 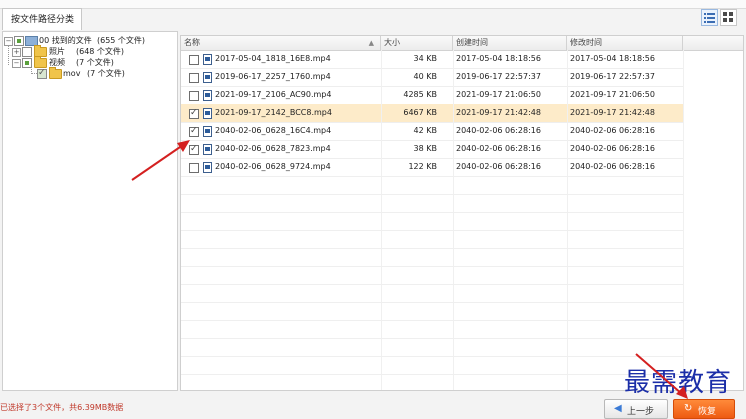 What do you see at coordinates (704, 409) in the screenshot?
I see `recover-button: ↻ 恢复` at bounding box center [704, 409].